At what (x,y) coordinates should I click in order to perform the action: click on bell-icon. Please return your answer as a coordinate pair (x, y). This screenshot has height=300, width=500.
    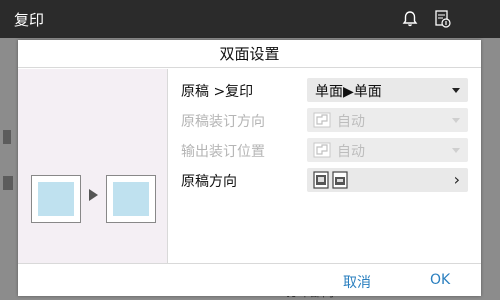
    Looking at the image, I should click on (410, 19).